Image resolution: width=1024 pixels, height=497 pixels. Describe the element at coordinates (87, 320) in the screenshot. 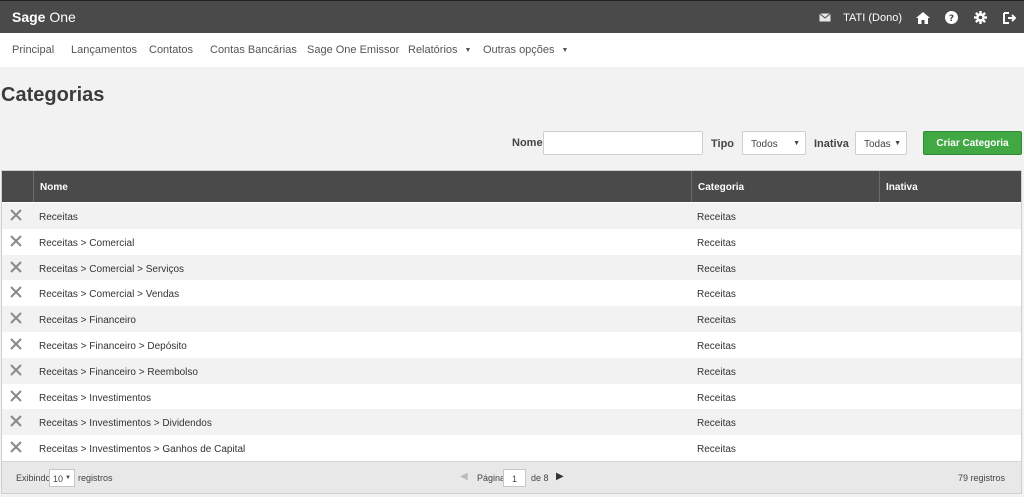

I see `cell-nome: Receitas > Financeiro` at that location.